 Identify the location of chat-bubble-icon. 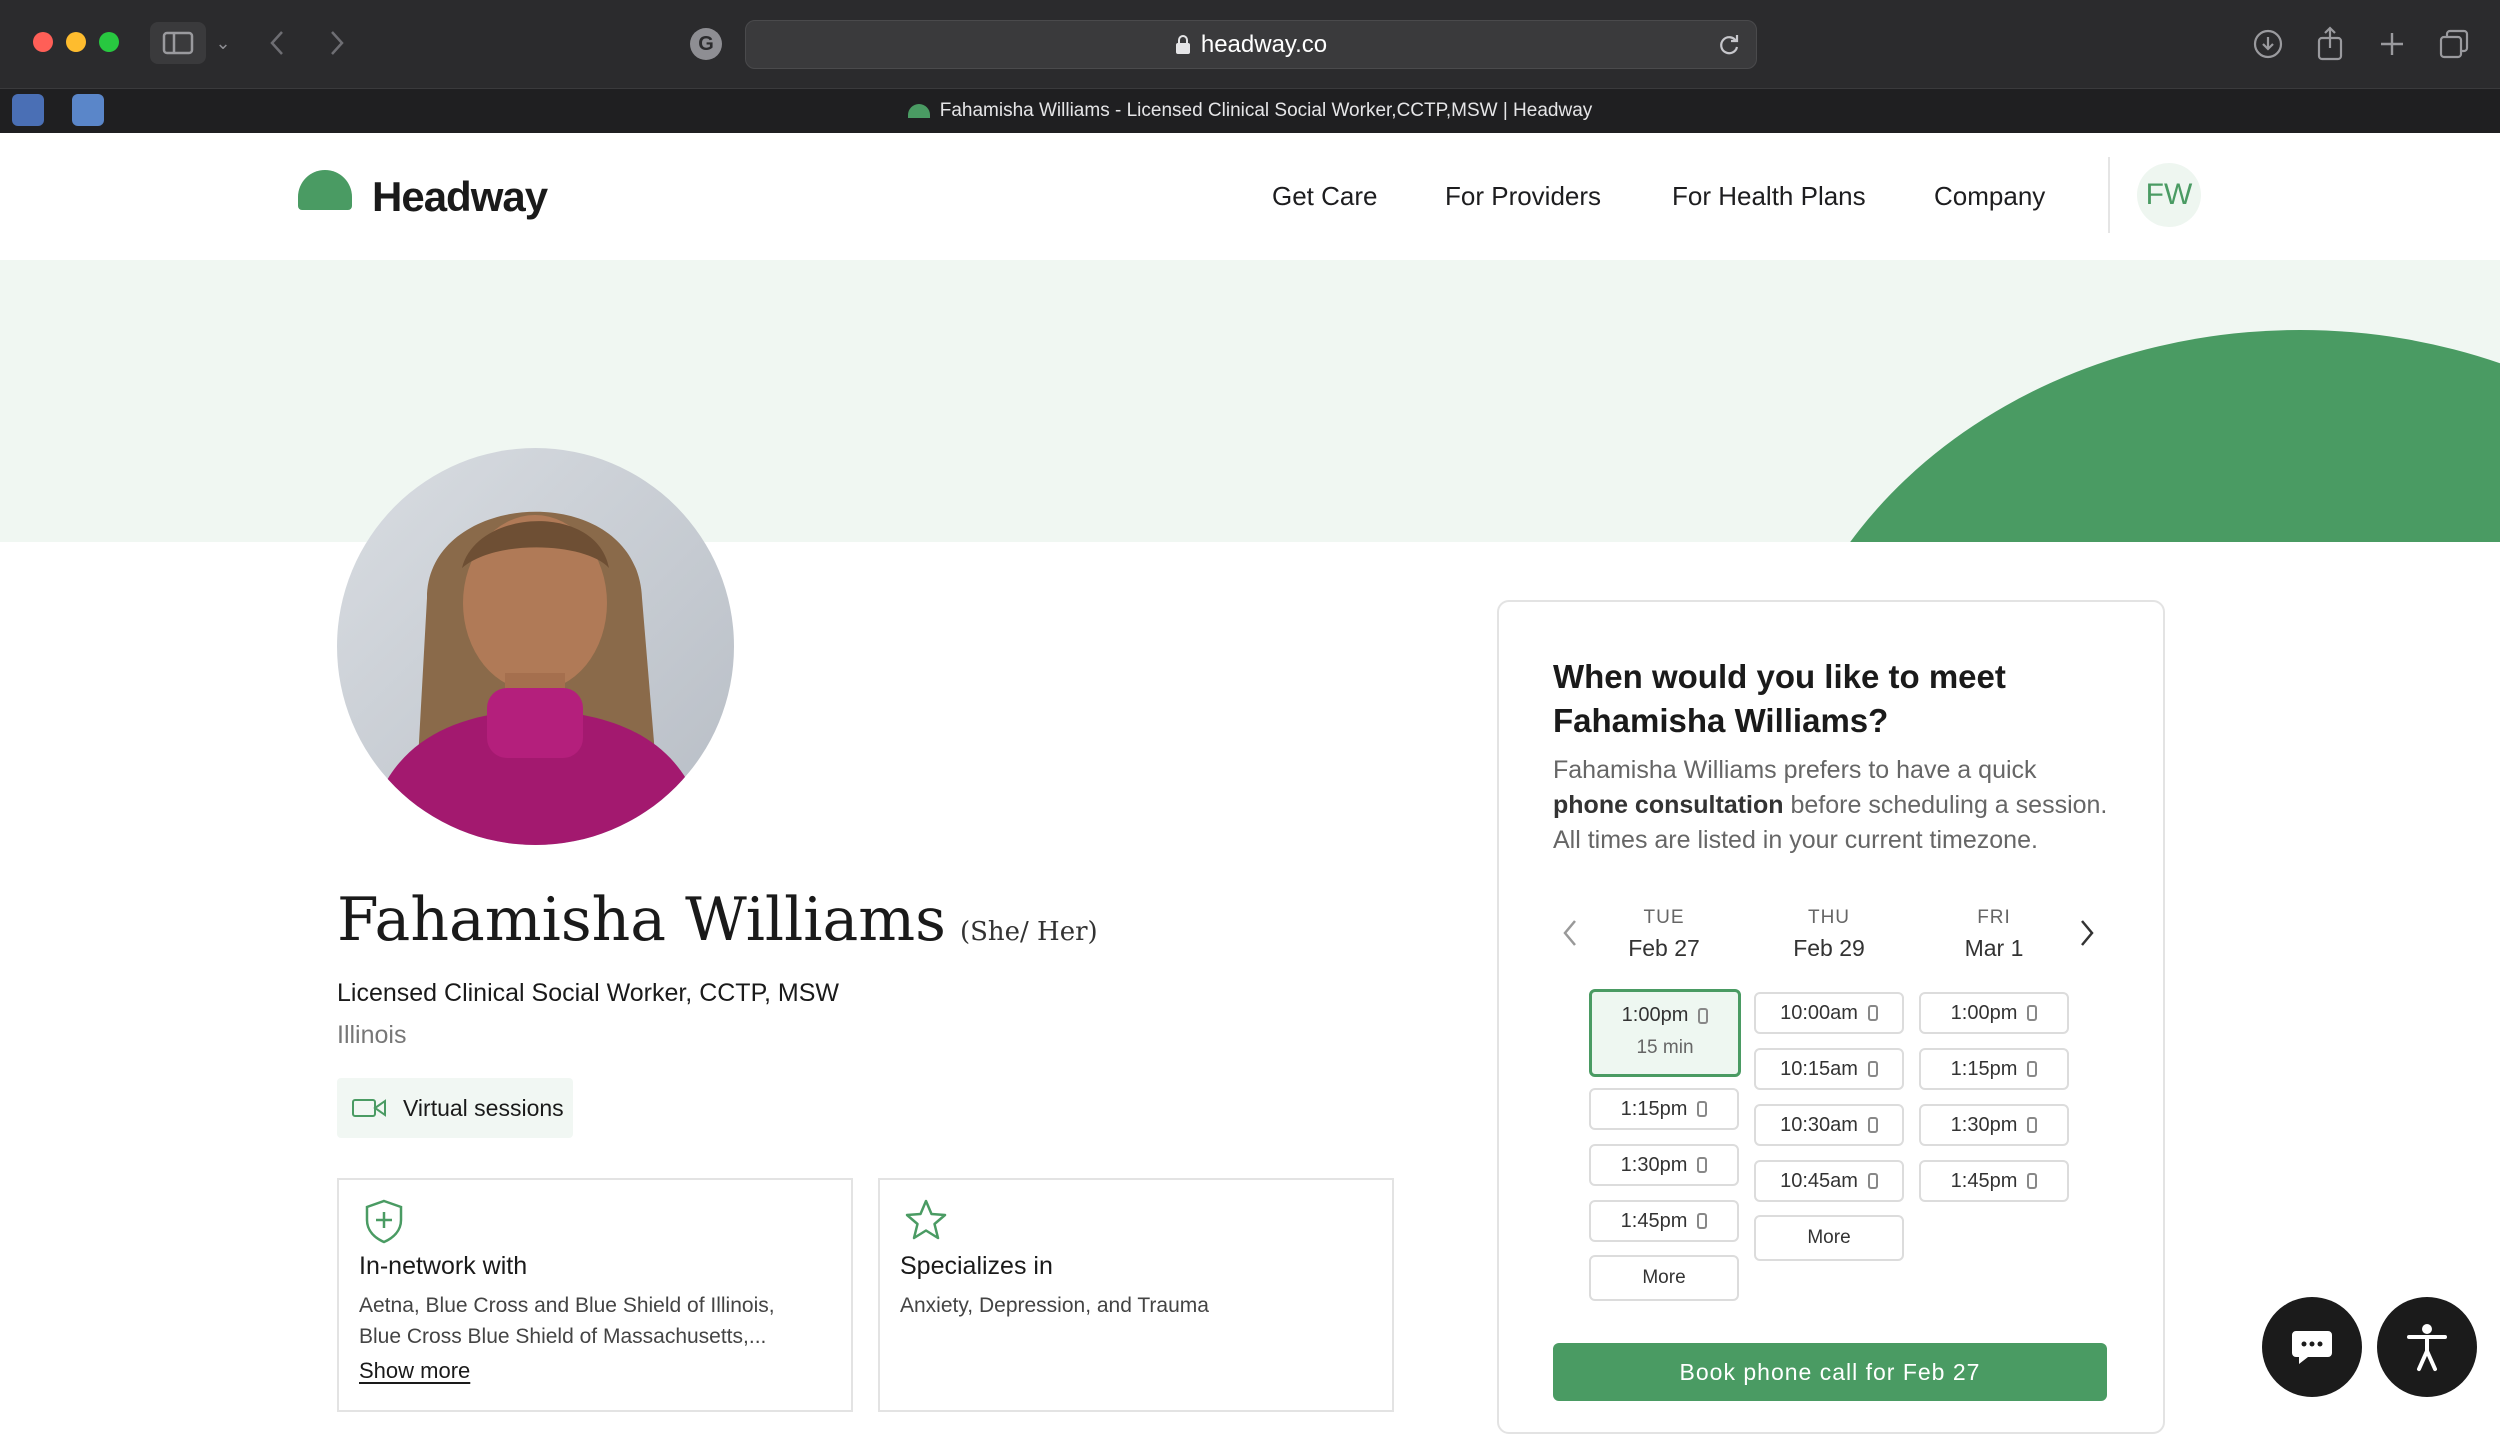
(2312, 1347).